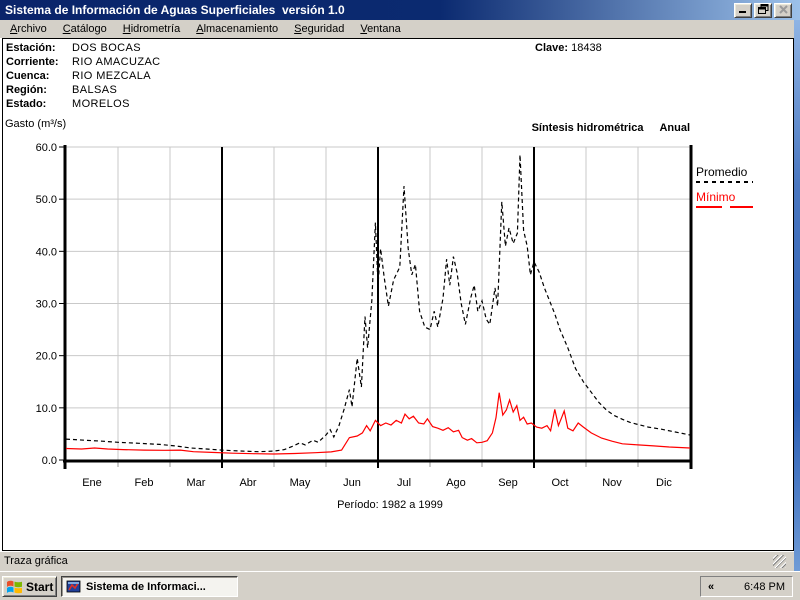 The image size is (800, 600). What do you see at coordinates (67, 104) in the screenshot?
I see `station-field: Estado: MORELOS` at bounding box center [67, 104].